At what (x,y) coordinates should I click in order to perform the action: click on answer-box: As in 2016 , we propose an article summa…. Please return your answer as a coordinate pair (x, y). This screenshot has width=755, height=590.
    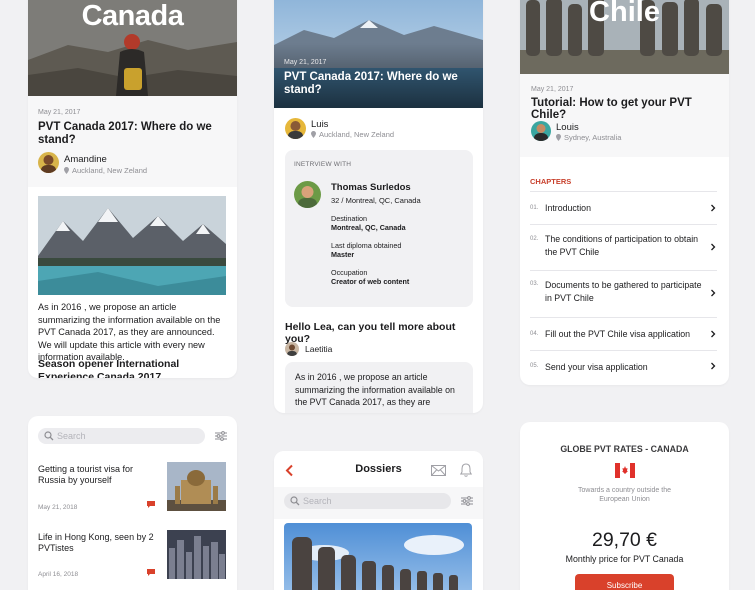
    Looking at the image, I should click on (379, 387).